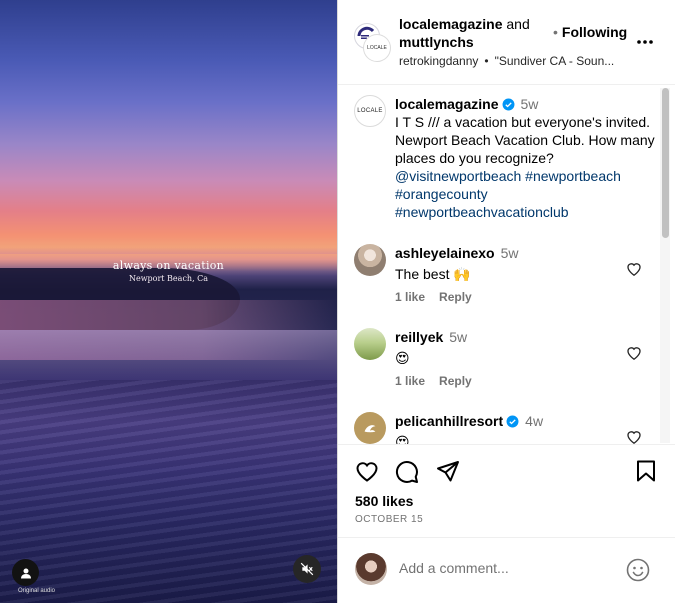  I want to click on bookmark-icon, so click(646, 471).